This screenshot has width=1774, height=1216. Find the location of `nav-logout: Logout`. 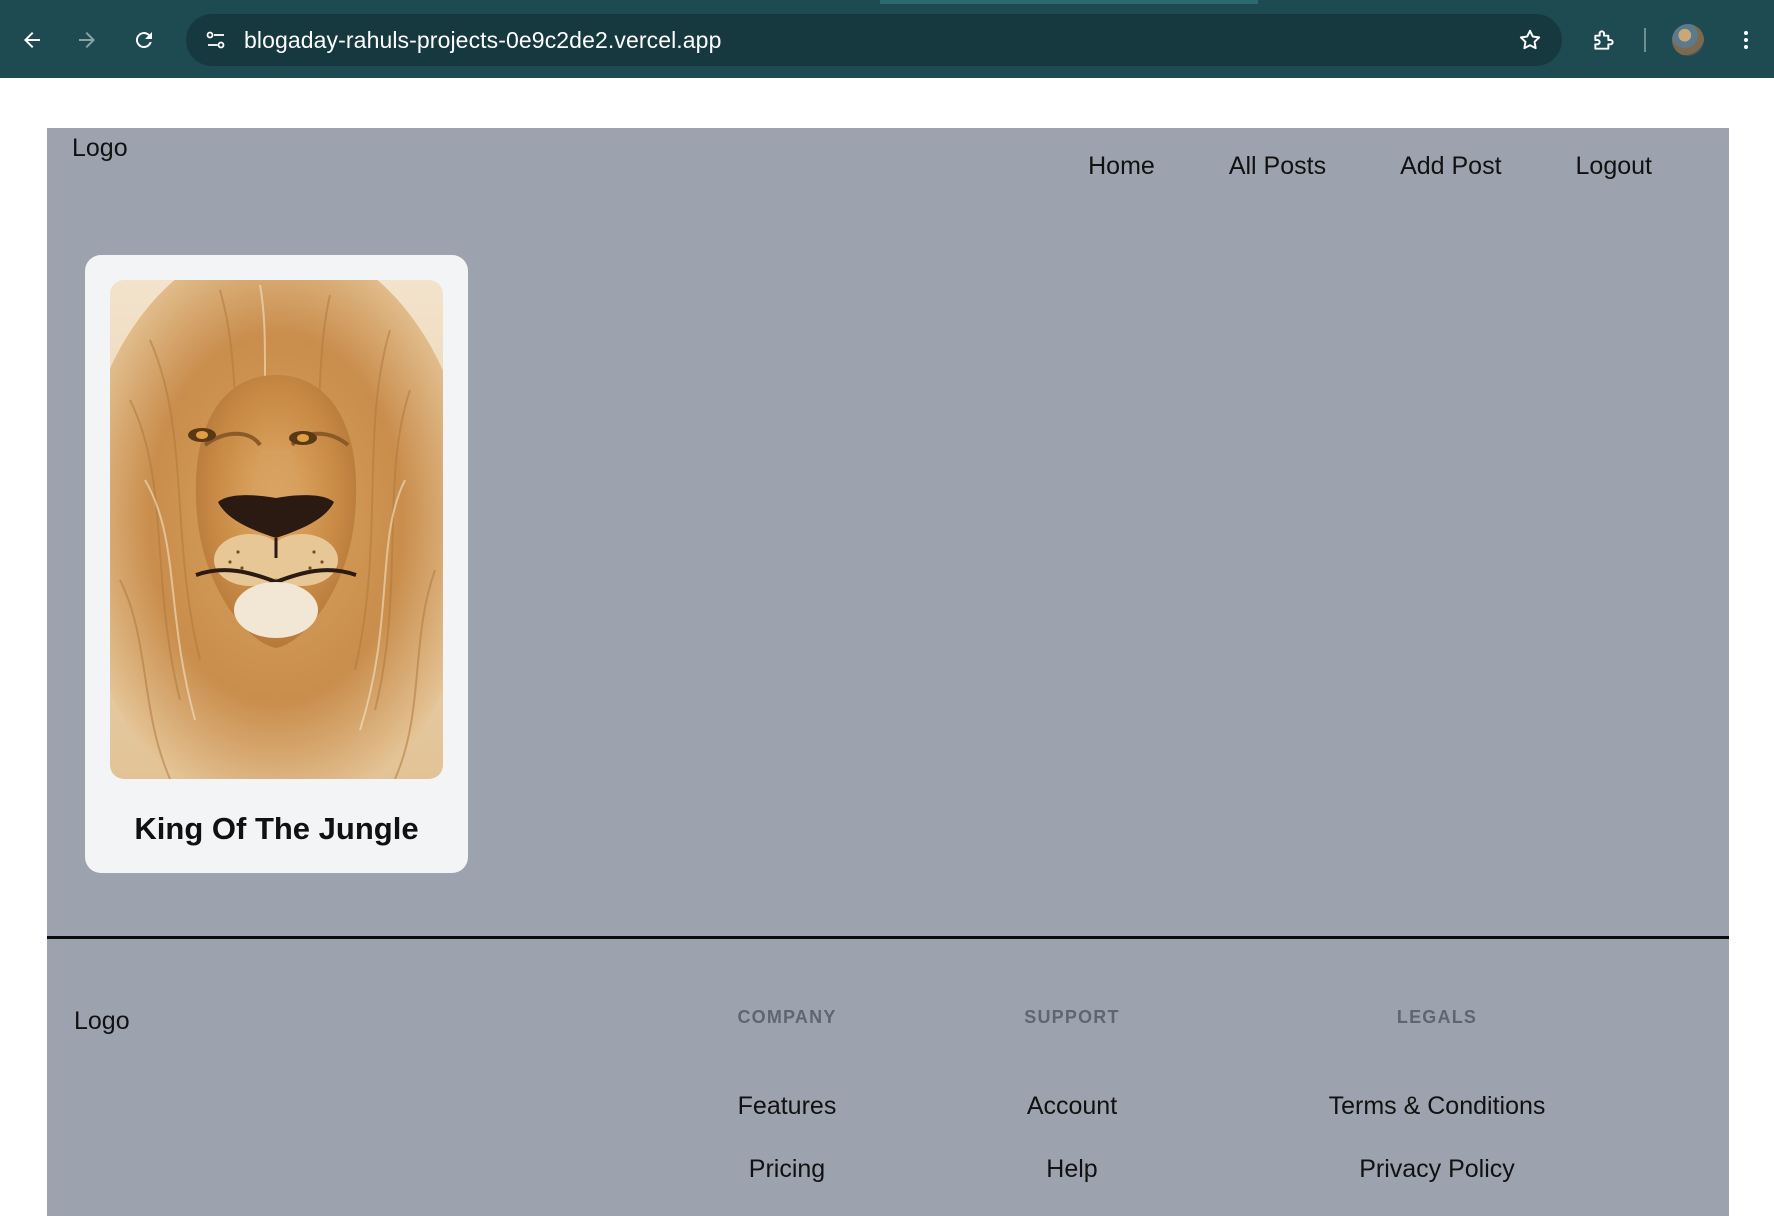

nav-logout: Logout is located at coordinates (1614, 166).